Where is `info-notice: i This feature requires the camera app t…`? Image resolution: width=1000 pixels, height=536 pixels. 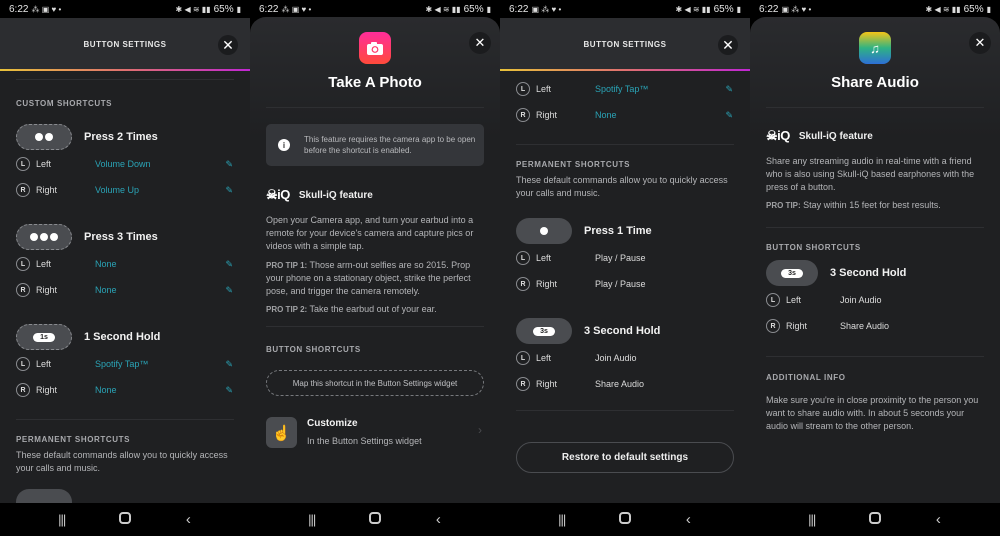
info-notice: i This feature requires the camera app t… is located at coordinates (375, 145).